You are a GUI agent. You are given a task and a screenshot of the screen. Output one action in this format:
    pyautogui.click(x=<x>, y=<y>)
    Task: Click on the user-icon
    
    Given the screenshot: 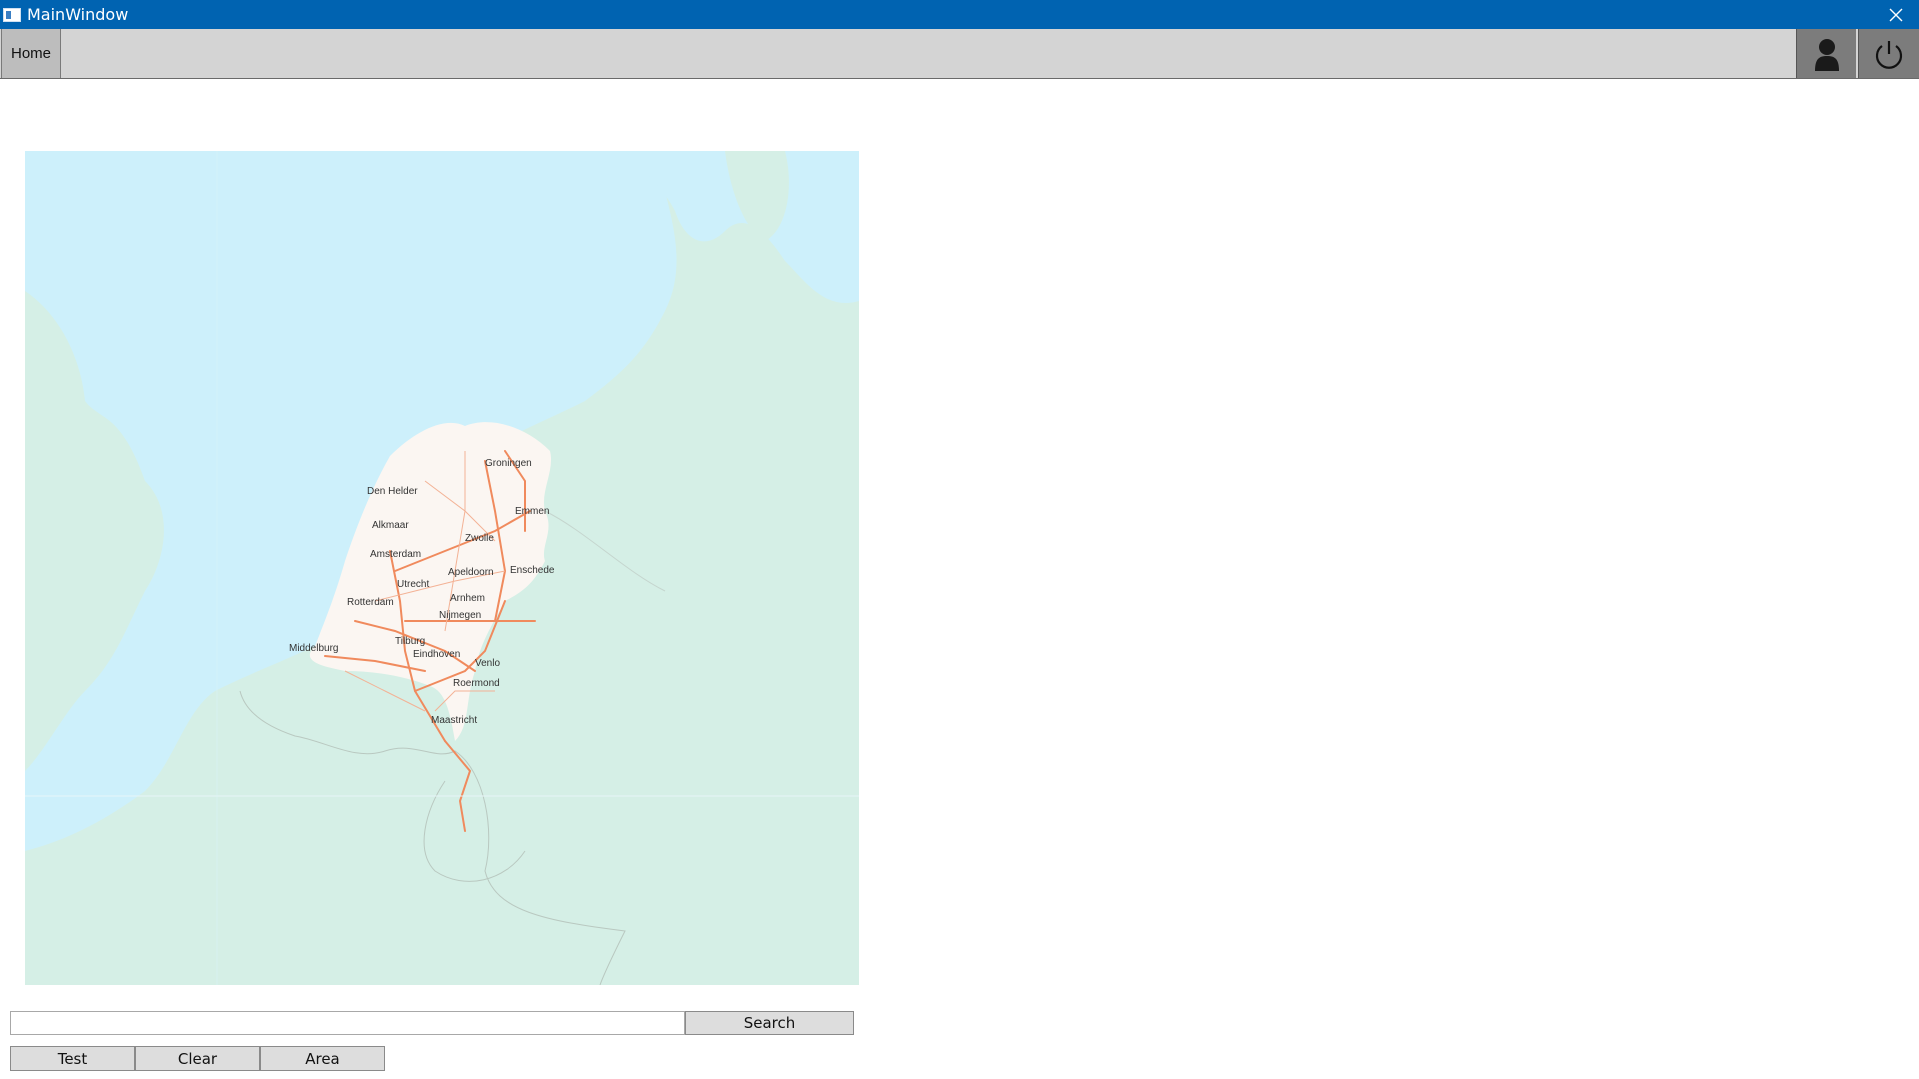 What is the action you would take?
    pyautogui.click(x=1826, y=54)
    